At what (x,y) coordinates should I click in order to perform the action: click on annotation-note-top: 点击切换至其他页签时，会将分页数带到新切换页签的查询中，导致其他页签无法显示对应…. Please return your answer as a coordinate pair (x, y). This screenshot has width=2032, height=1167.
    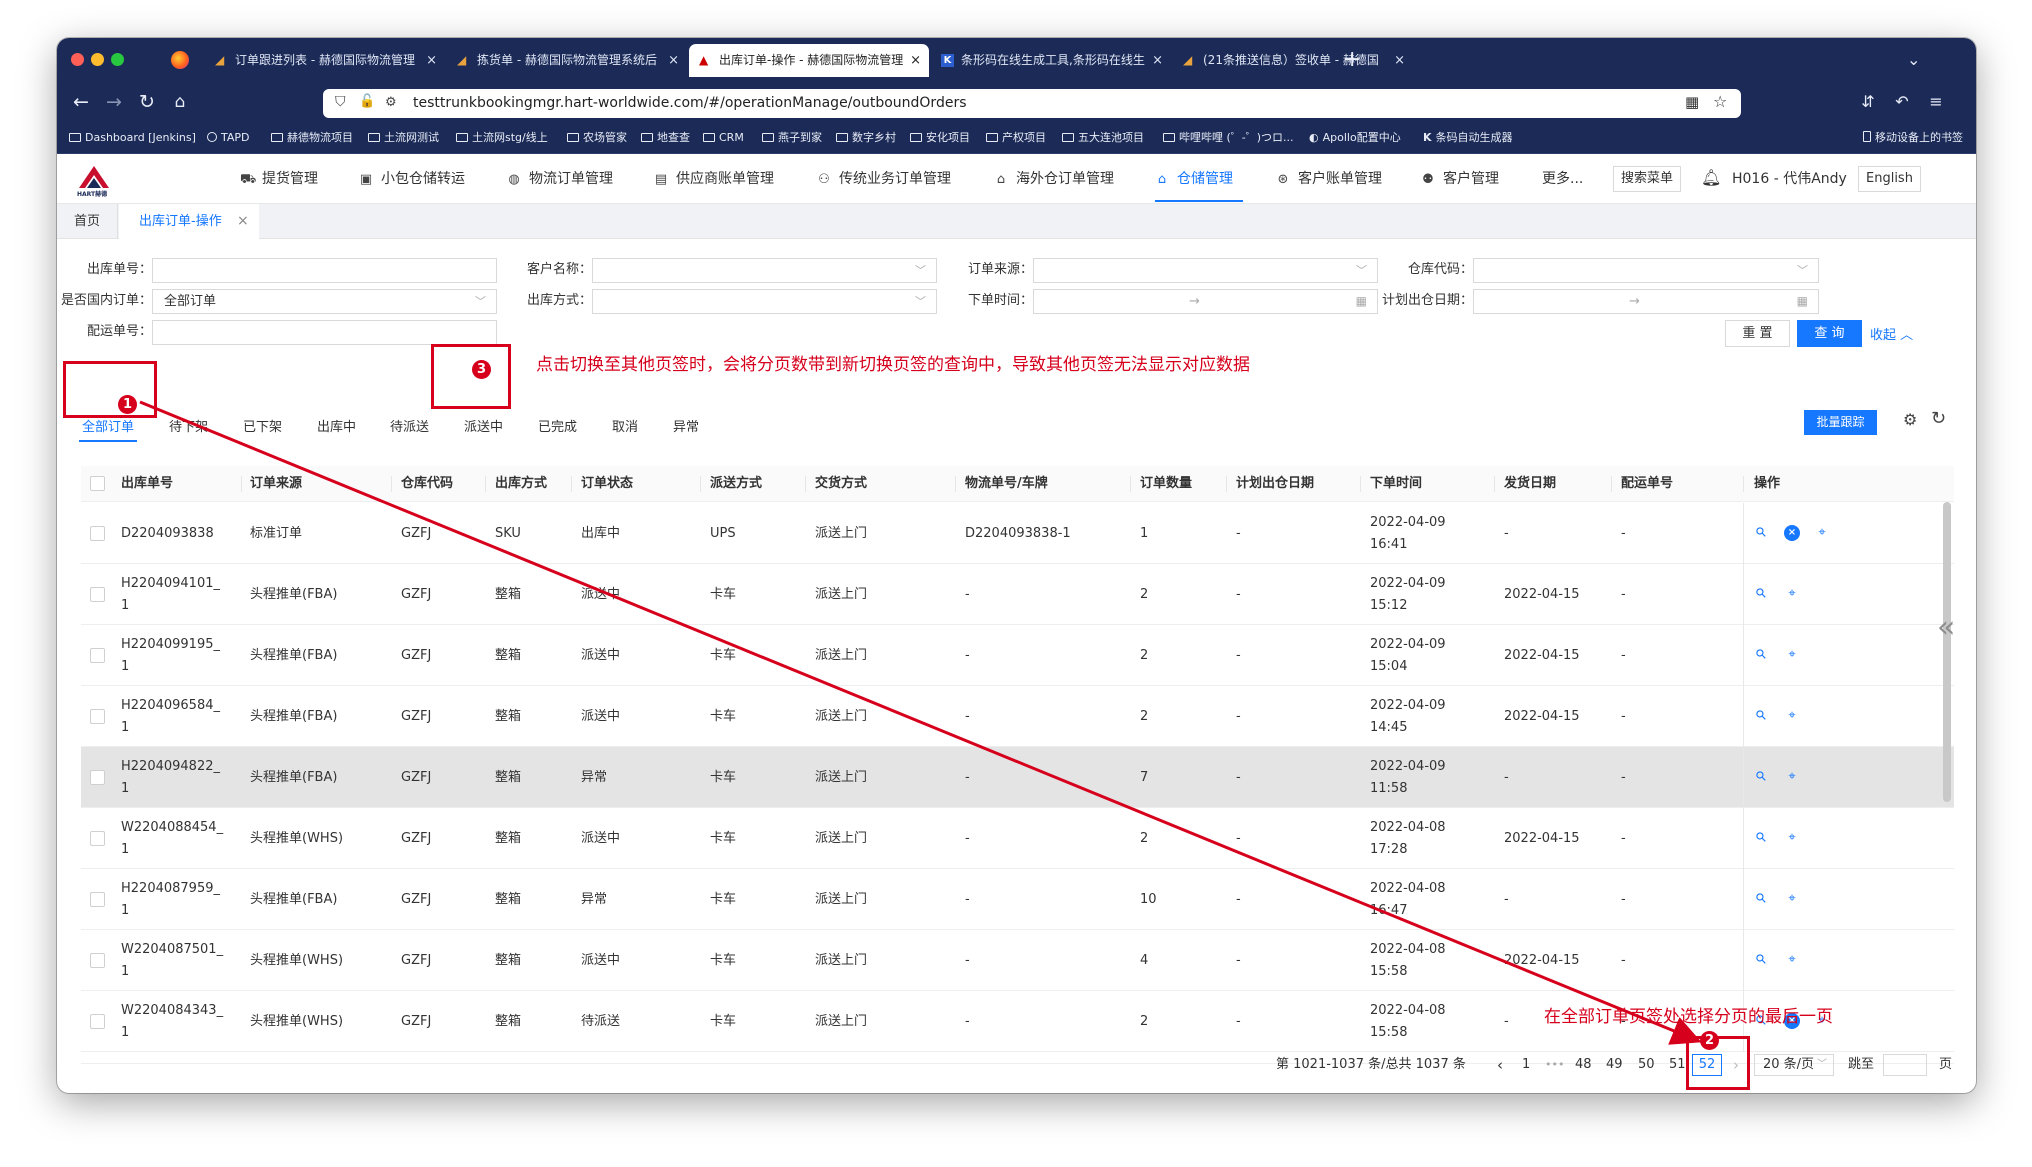
    Looking at the image, I should click on (893, 365).